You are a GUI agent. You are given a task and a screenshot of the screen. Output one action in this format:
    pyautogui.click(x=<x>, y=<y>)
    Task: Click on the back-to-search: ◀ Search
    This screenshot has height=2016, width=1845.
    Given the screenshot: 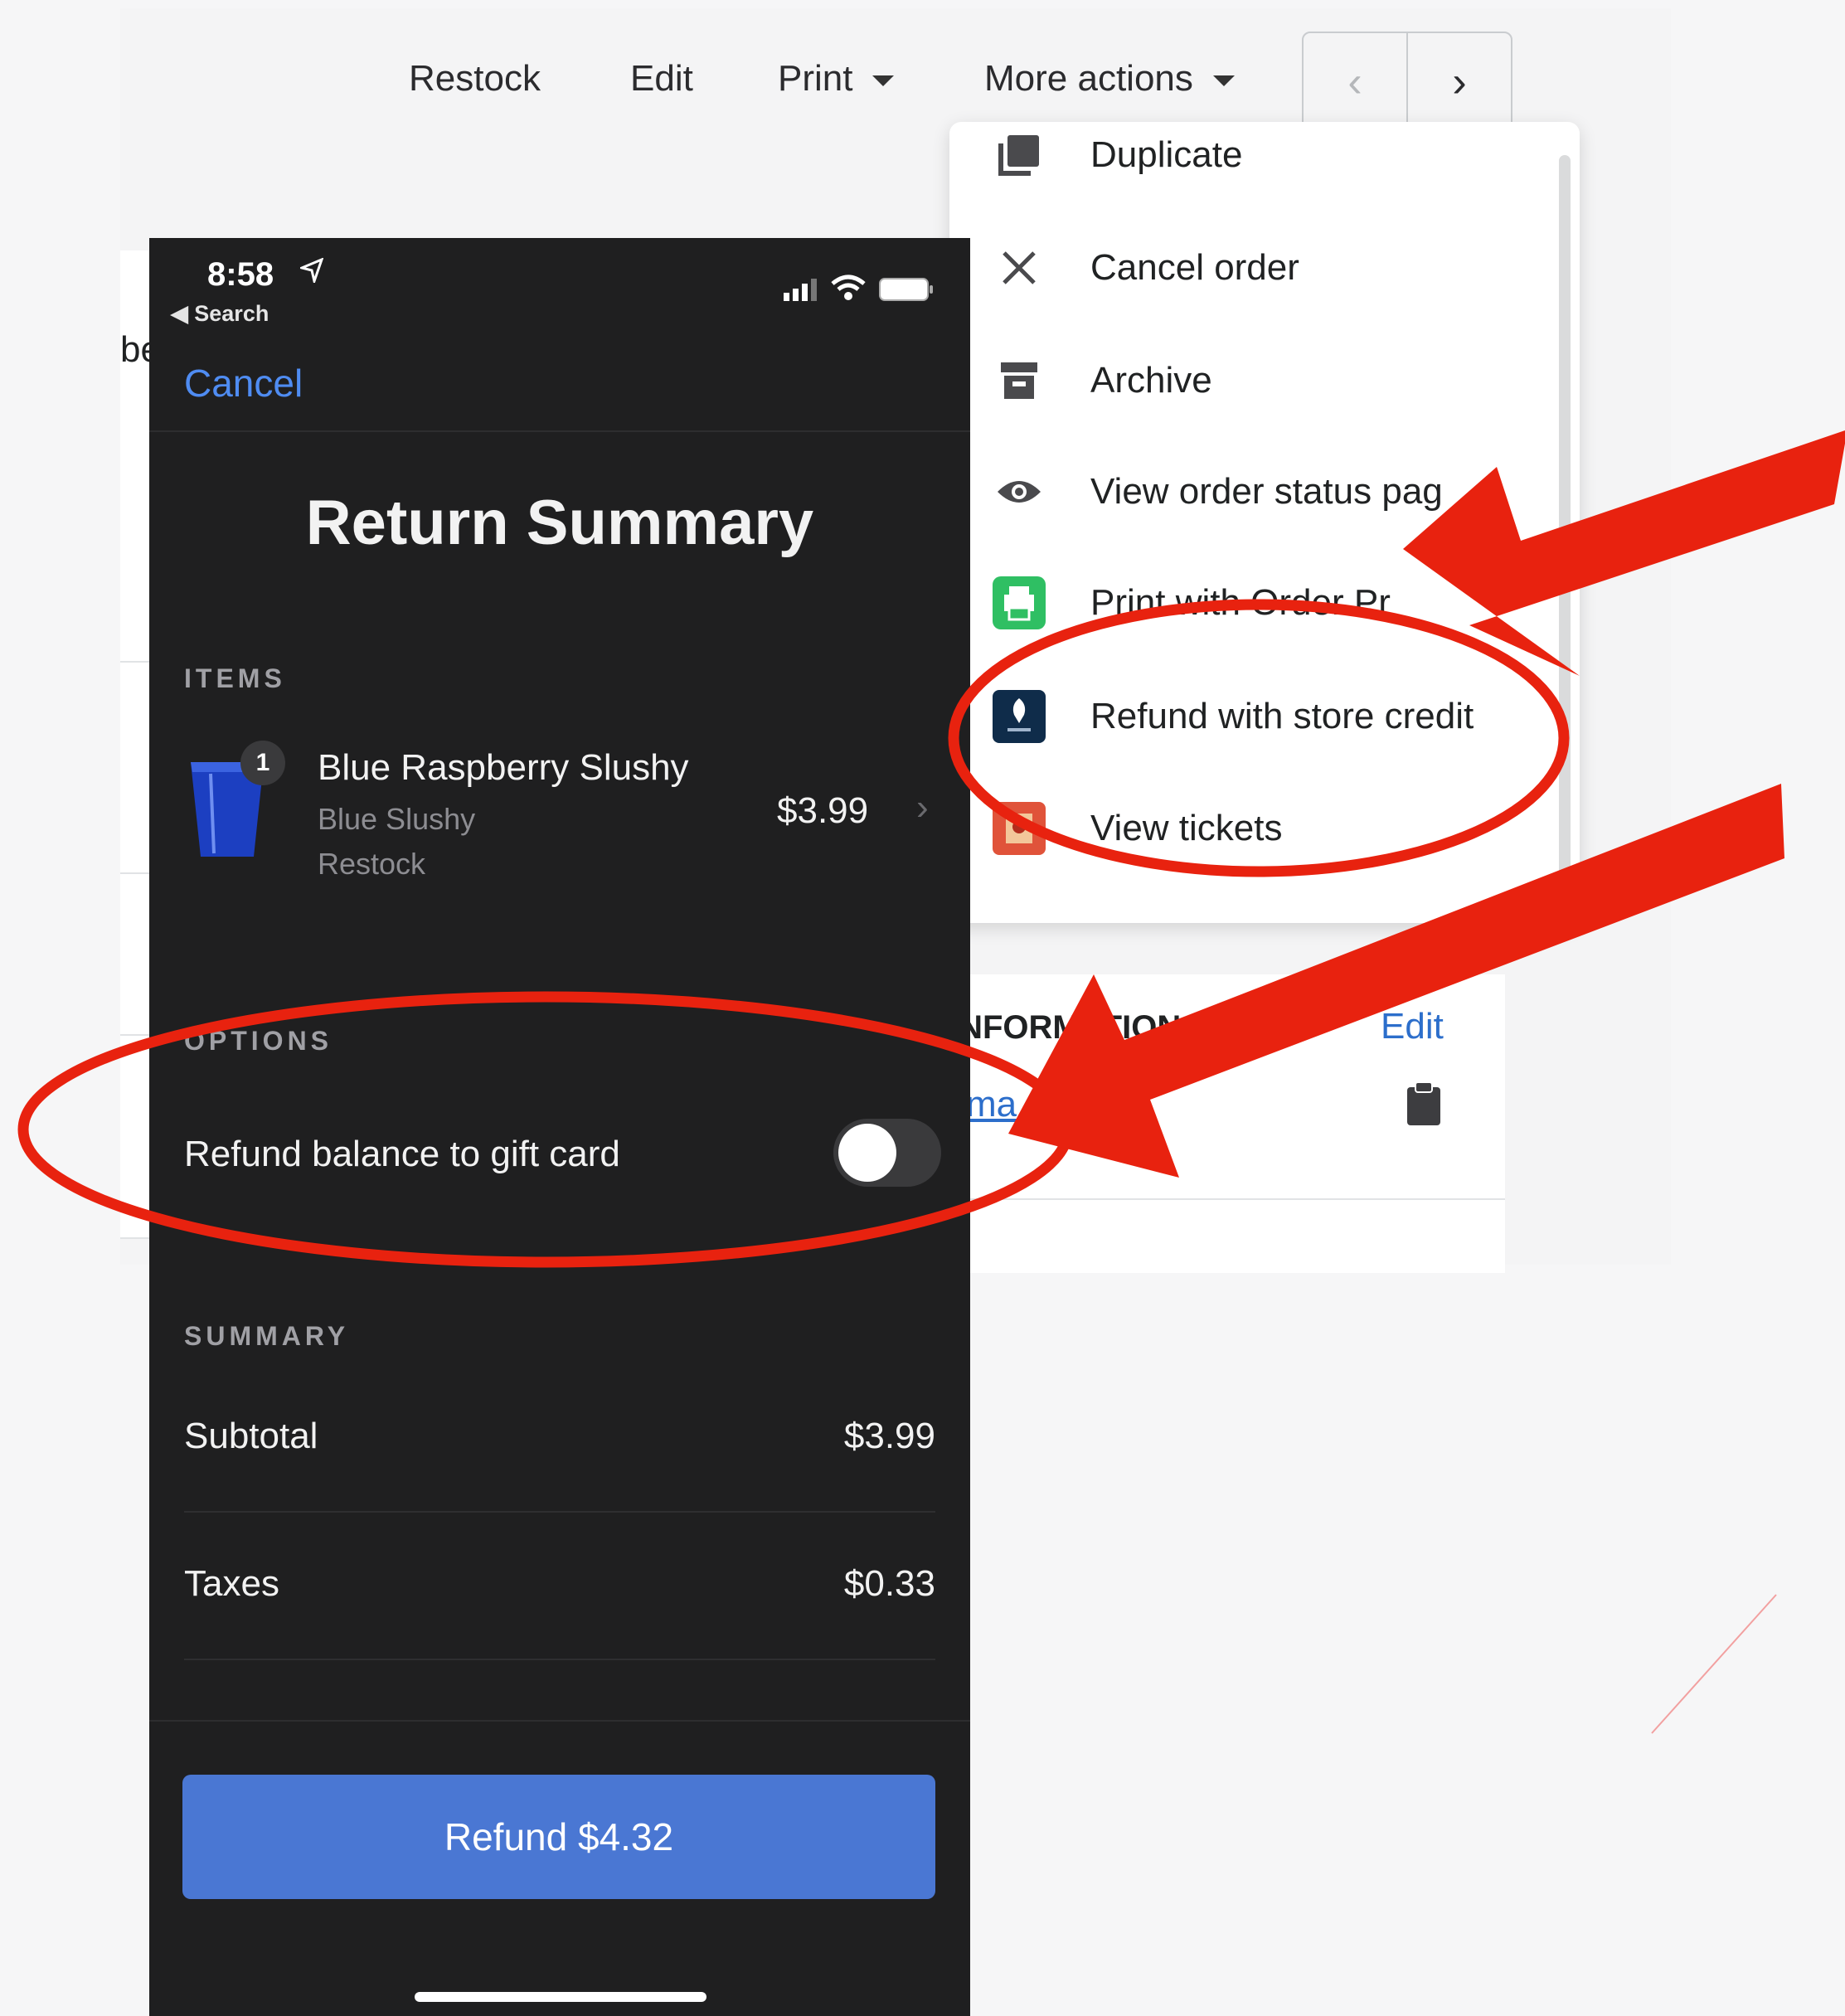 What is the action you would take?
    pyautogui.click(x=220, y=314)
    